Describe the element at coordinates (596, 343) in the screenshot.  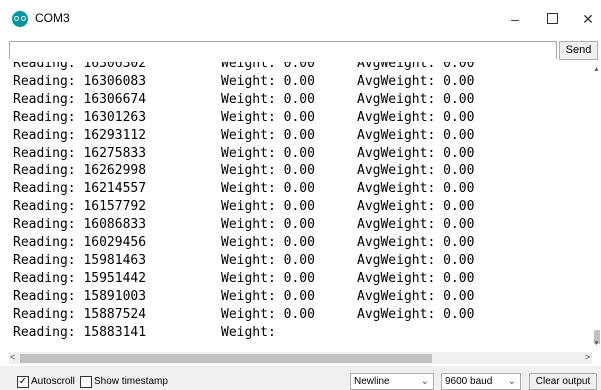
I see `scroll-down-icon: ▼` at that location.